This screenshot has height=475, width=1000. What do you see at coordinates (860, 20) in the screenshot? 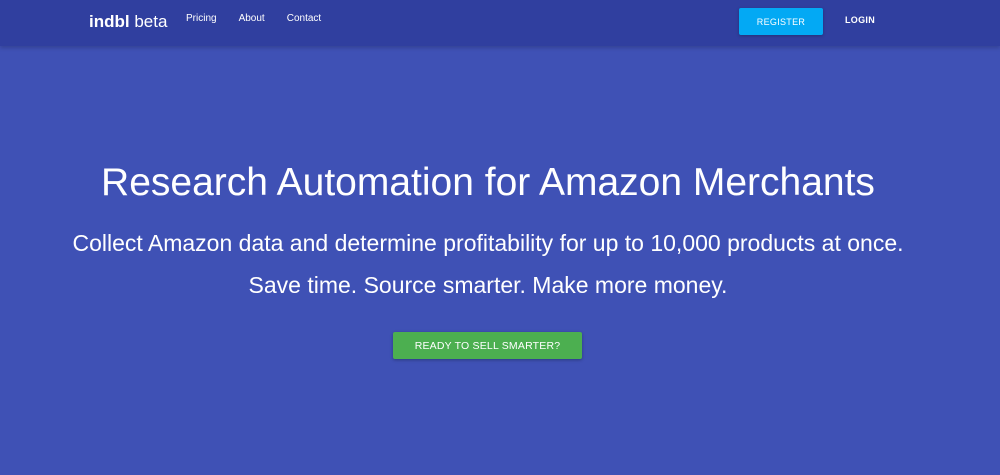
I see `login-link: LOGIN` at bounding box center [860, 20].